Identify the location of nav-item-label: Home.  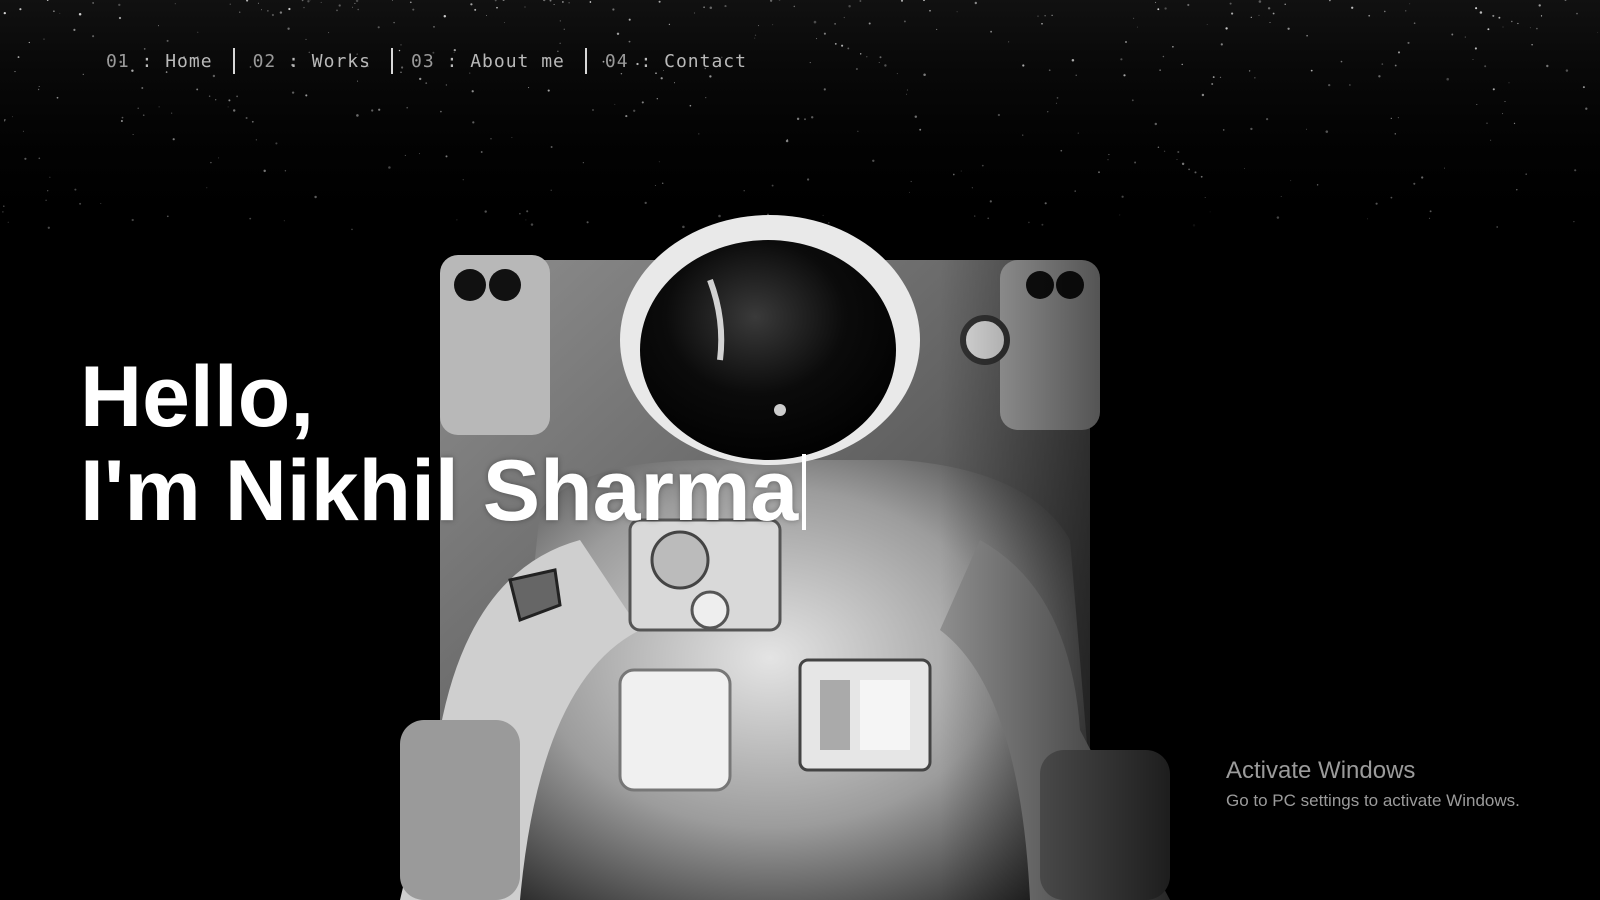
(189, 61).